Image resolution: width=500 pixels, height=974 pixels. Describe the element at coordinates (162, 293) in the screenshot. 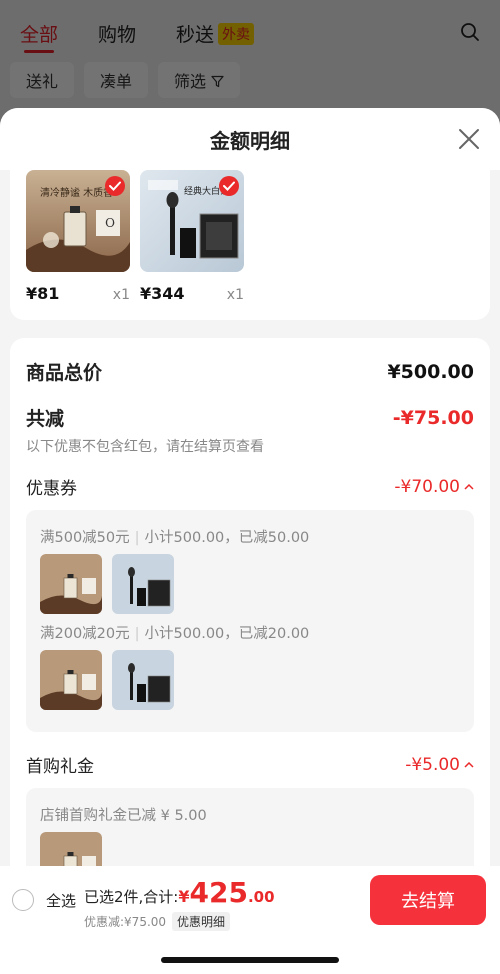

I see `product-price: ¥344` at that location.